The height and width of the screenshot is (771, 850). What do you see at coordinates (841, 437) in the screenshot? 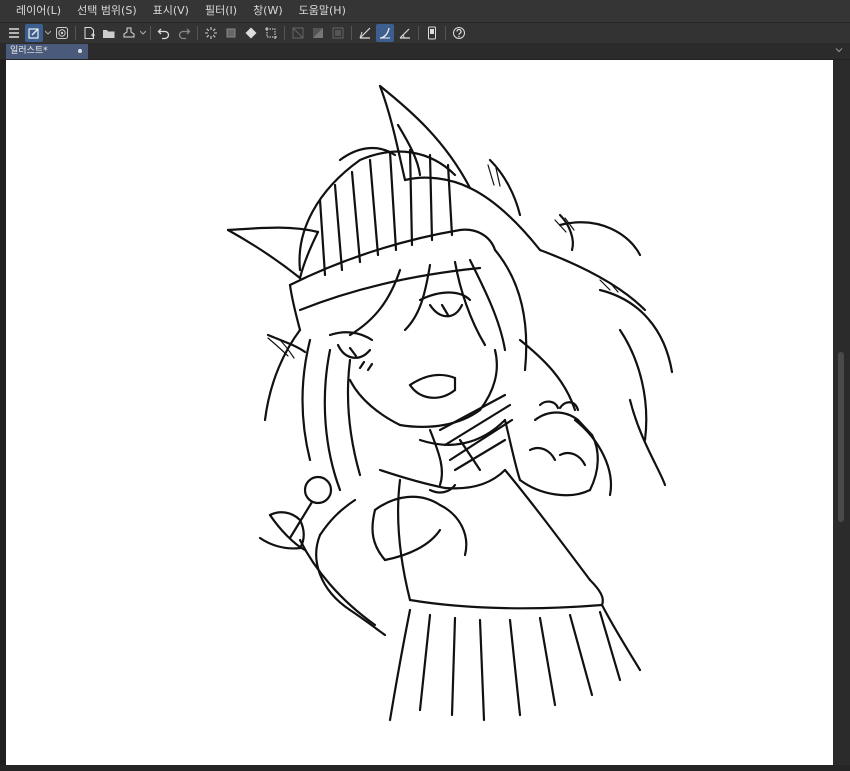
I see `scrollbar-thumb` at bounding box center [841, 437].